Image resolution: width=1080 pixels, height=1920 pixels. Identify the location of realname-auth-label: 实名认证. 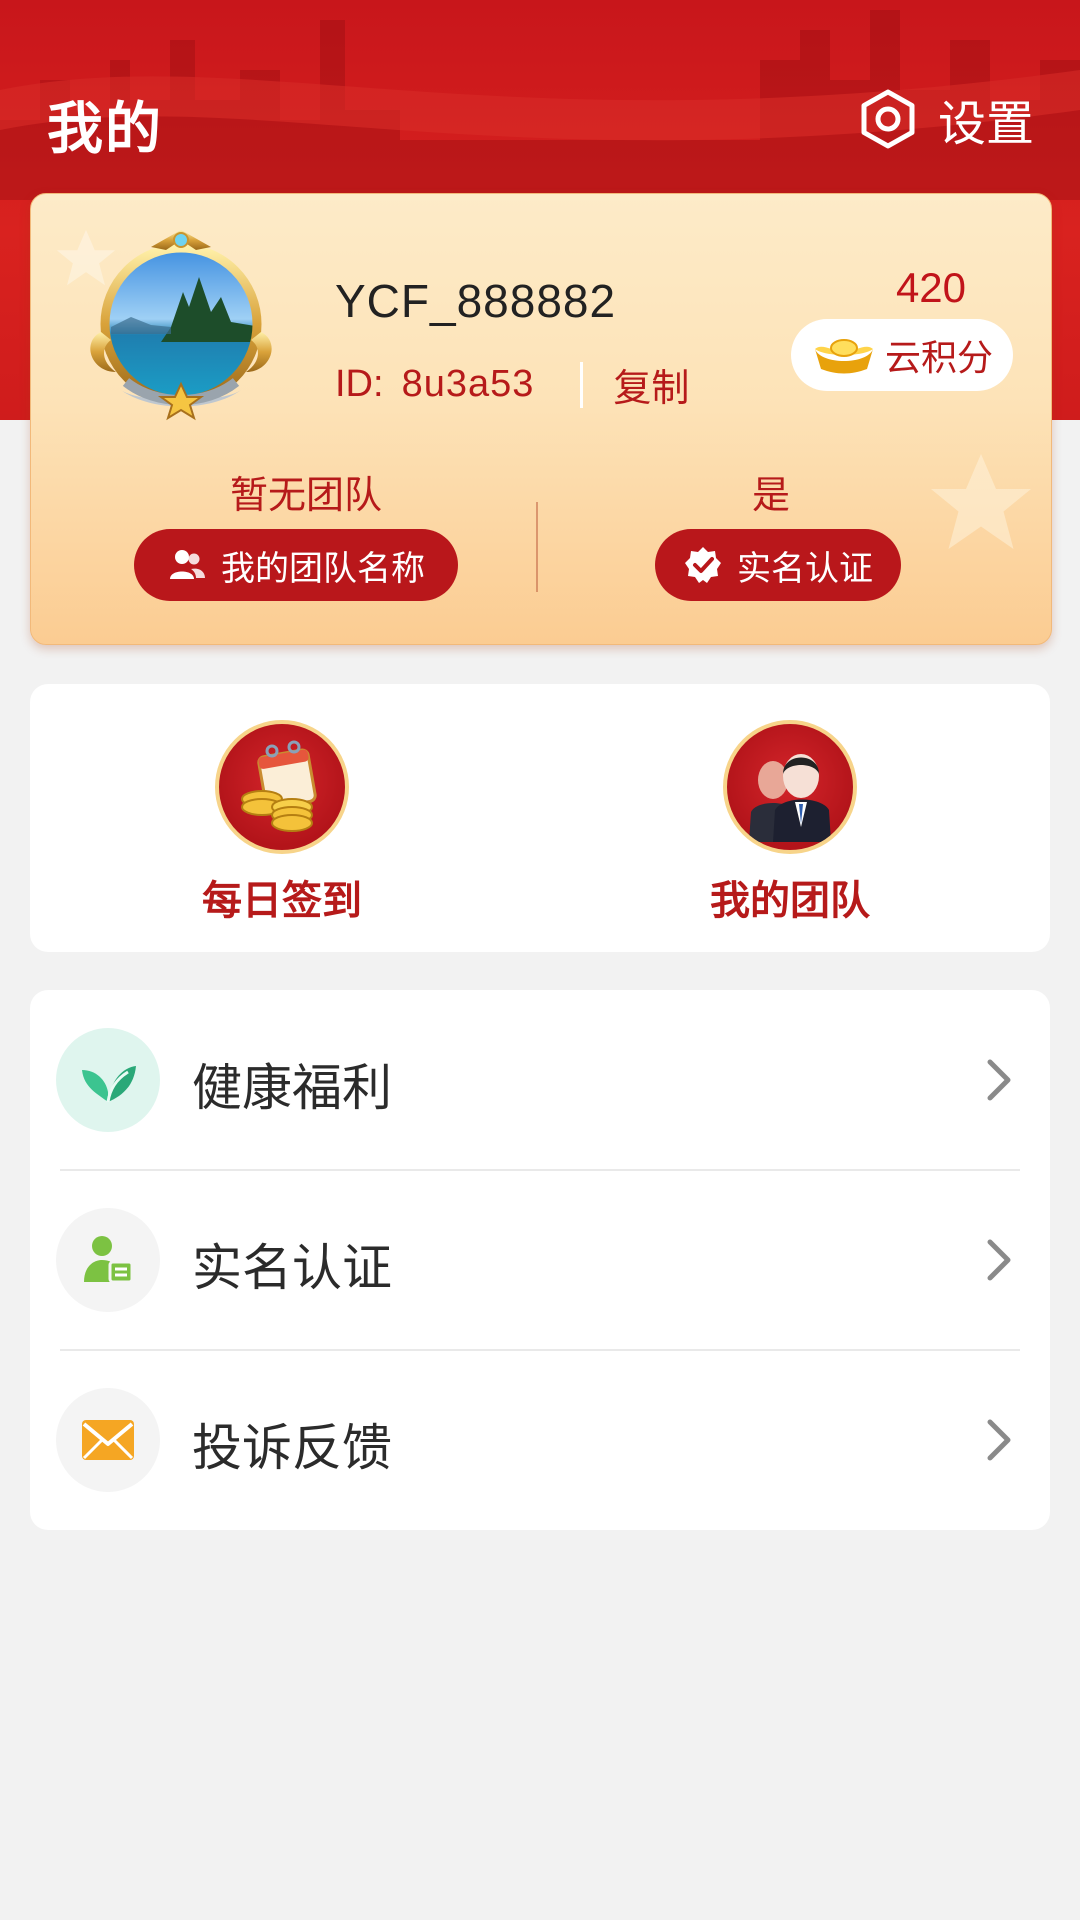
(805, 568).